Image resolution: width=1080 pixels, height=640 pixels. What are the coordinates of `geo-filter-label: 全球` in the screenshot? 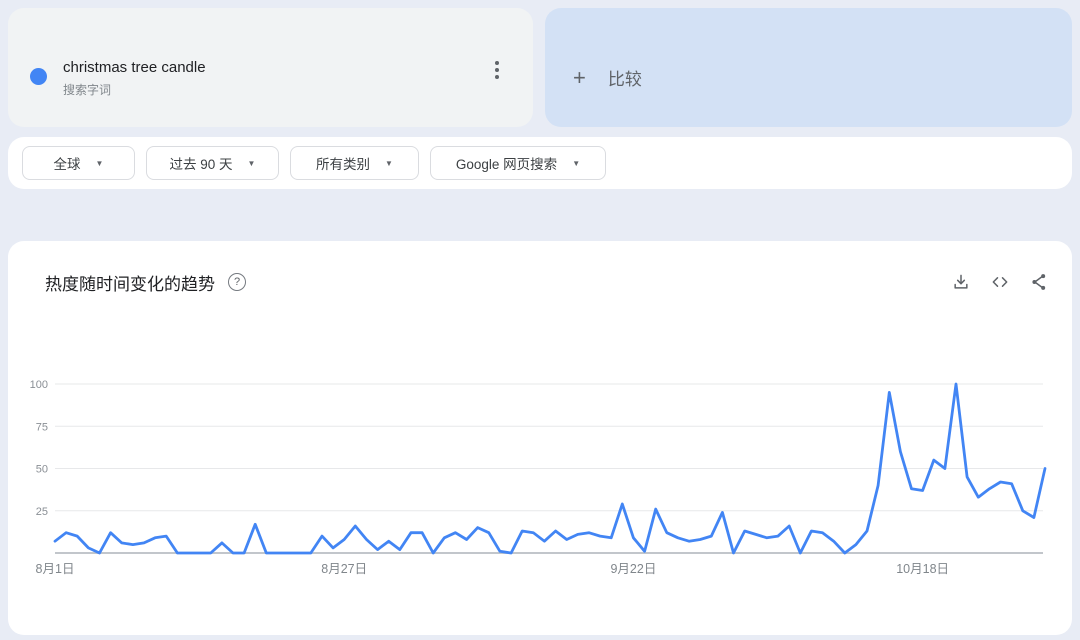 It's located at (67, 164).